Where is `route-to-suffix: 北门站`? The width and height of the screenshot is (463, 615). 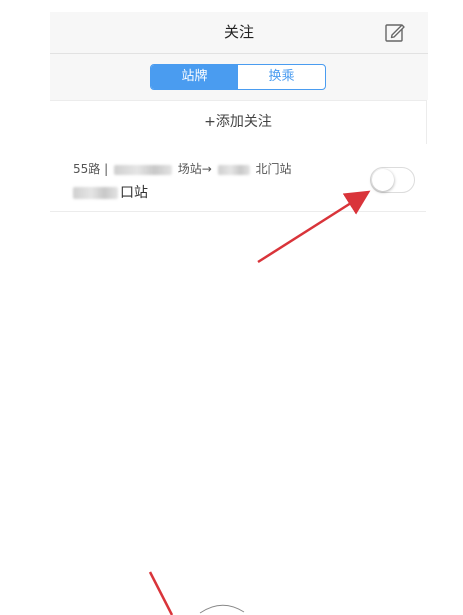 route-to-suffix: 北门站 is located at coordinates (273, 169).